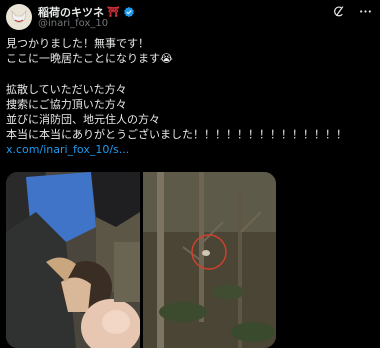 This screenshot has height=348, width=380. Describe the element at coordinates (89, 59) in the screenshot. I see `tweet-line: ここに一晩居たことになります😭` at that location.